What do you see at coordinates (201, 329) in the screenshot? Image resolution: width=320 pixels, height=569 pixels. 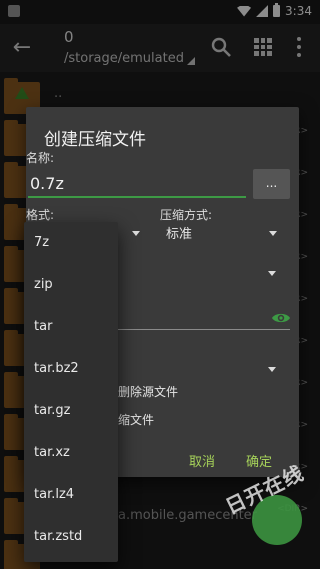 I see `password-input` at bounding box center [201, 329].